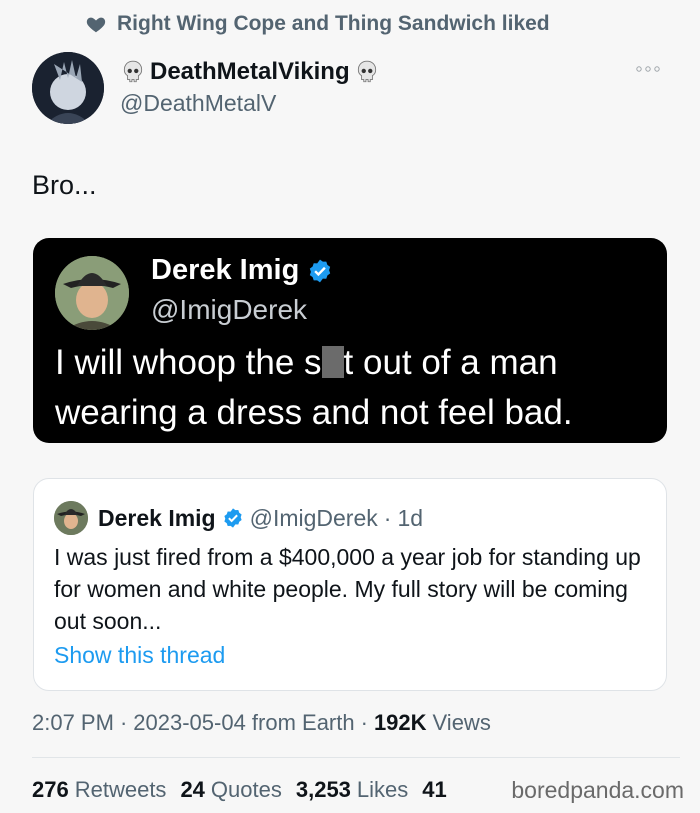  What do you see at coordinates (597, 790) in the screenshot?
I see `watermark: boredpanda.com` at bounding box center [597, 790].